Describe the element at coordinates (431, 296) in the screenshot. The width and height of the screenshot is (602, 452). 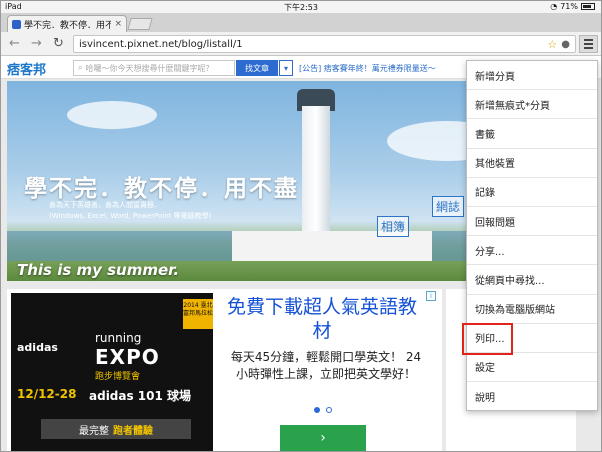
I see `ad-info-icon: i` at that location.